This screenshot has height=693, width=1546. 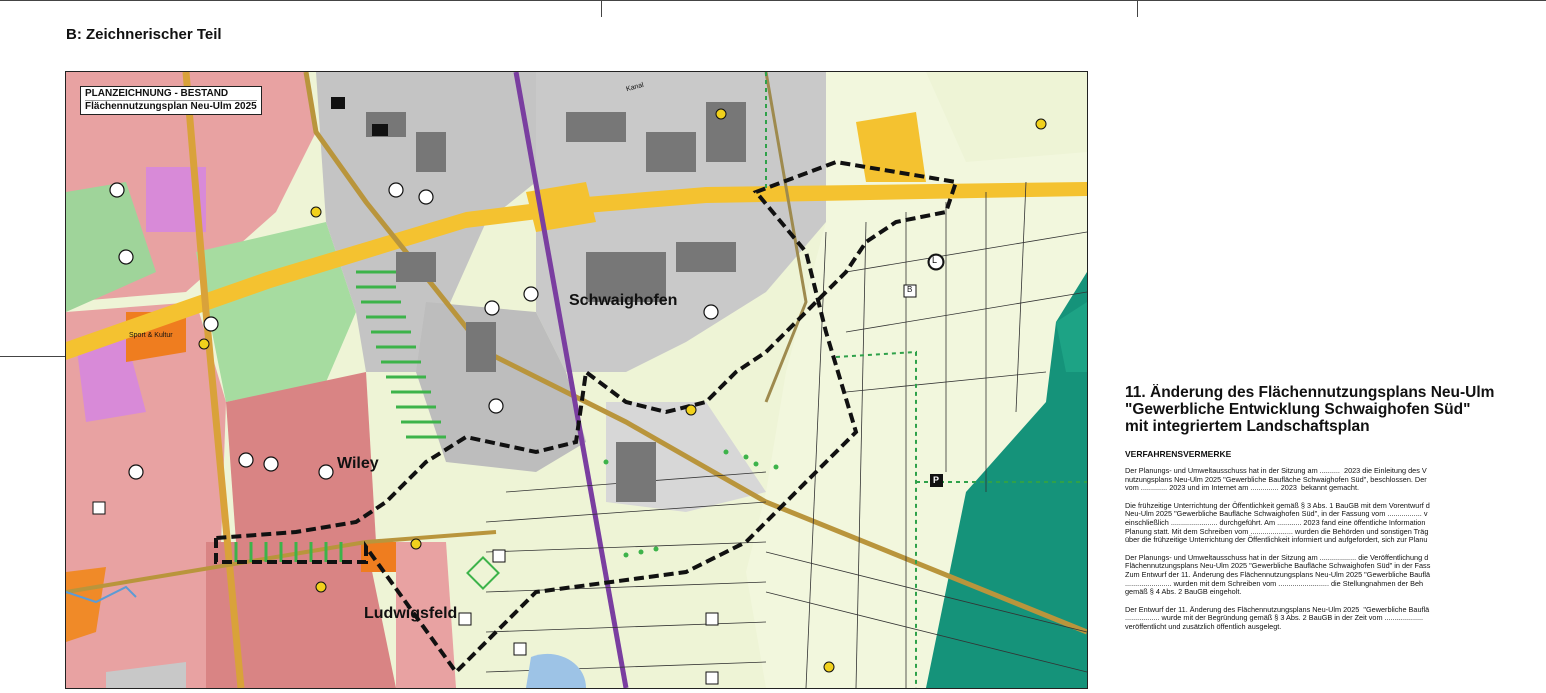 What do you see at coordinates (157, 93) in the screenshot?
I see `legend-line-1: PLANZEICHNUNG - BESTAND` at bounding box center [157, 93].